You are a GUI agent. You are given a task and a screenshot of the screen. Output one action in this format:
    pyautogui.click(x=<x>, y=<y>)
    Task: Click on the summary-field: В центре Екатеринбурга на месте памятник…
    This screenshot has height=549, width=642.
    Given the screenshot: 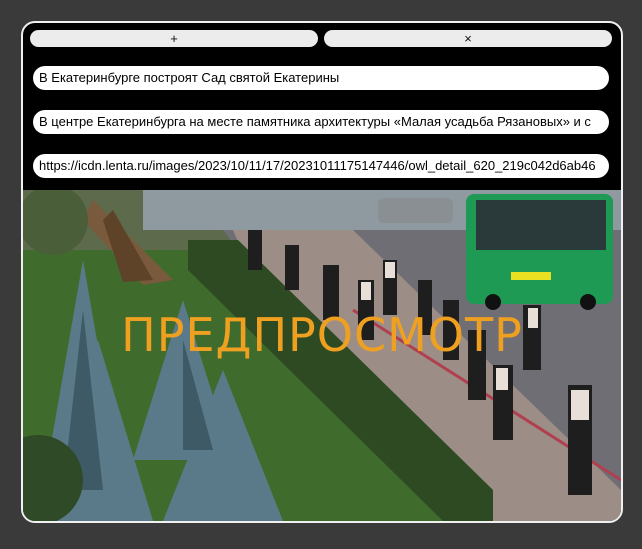 What is the action you would take?
    pyautogui.click(x=321, y=122)
    